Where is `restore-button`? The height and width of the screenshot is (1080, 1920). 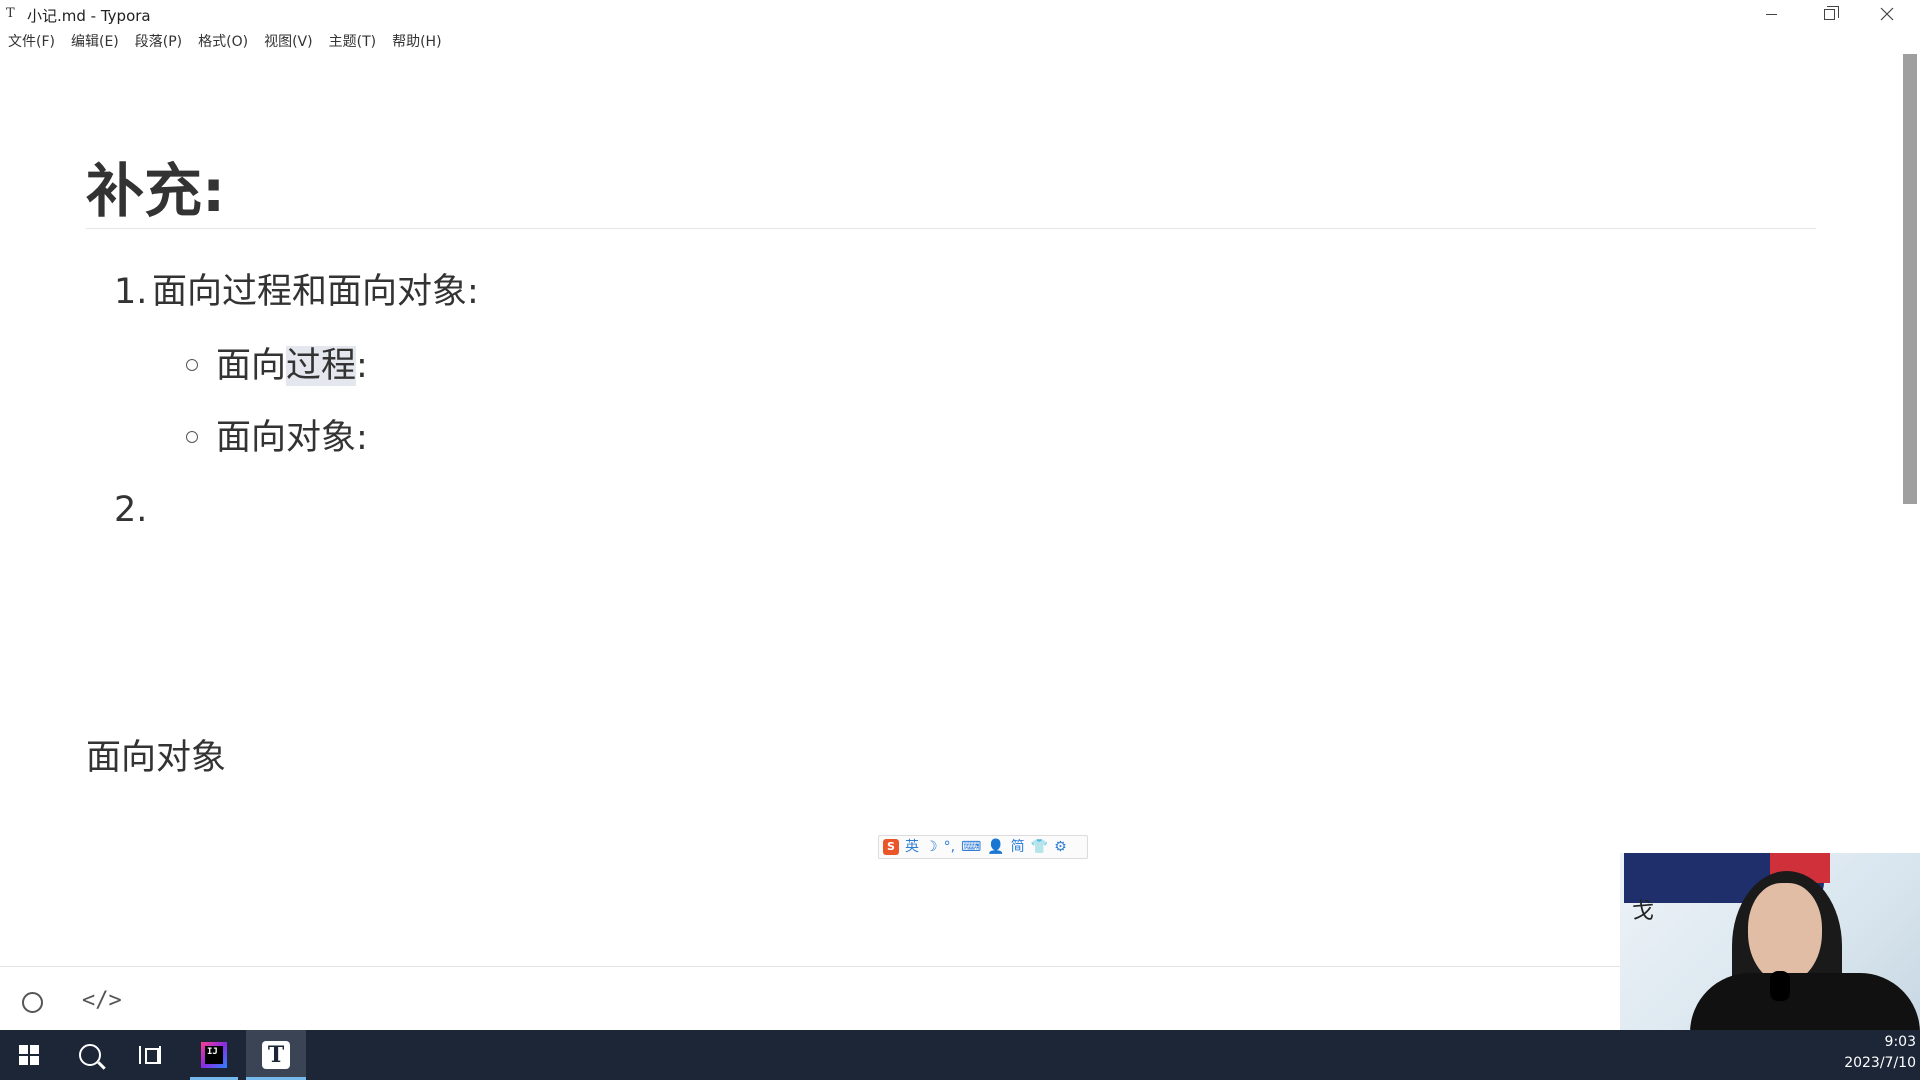
restore-button is located at coordinates (1829, 14).